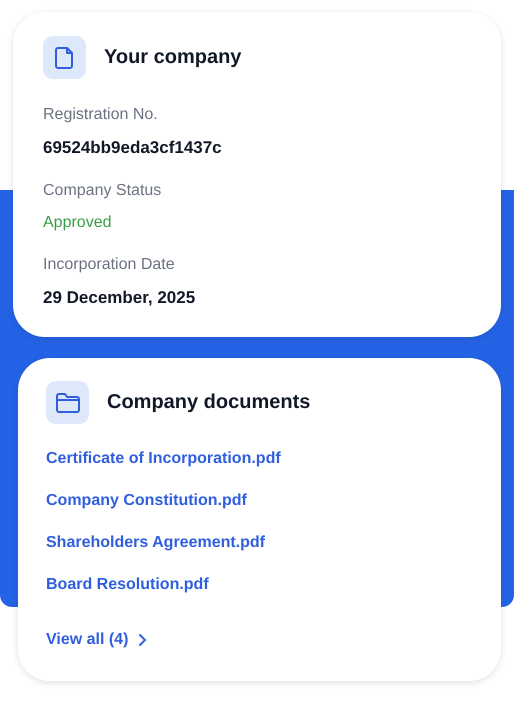 The width and height of the screenshot is (514, 727). Describe the element at coordinates (101, 115) in the screenshot. I see `field-label: Registration No.` at that location.